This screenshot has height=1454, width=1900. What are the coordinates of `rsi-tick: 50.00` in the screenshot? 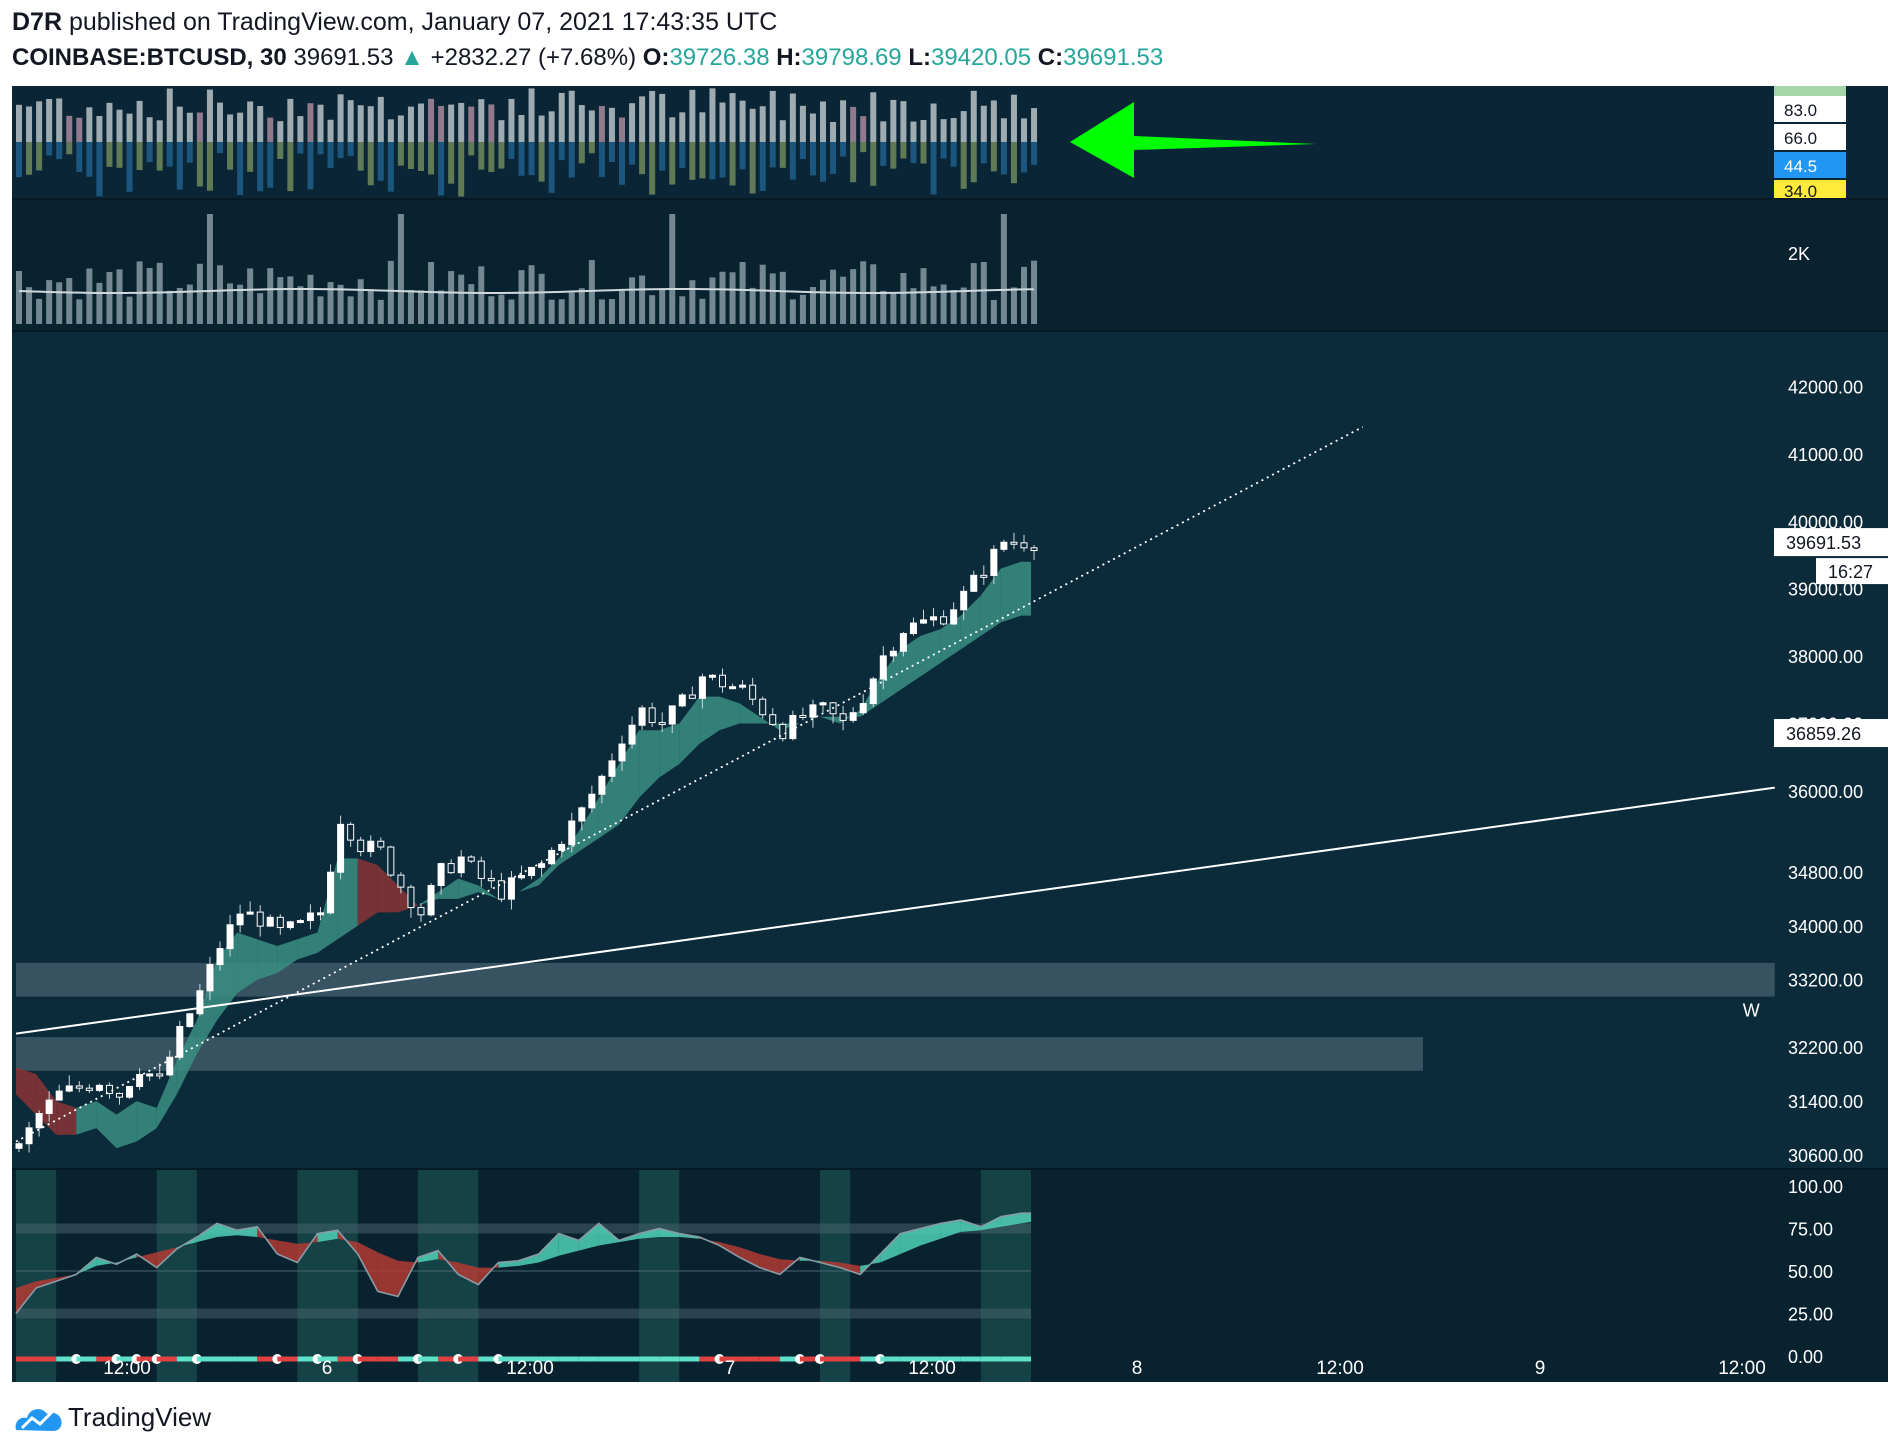 It's located at (1810, 1272).